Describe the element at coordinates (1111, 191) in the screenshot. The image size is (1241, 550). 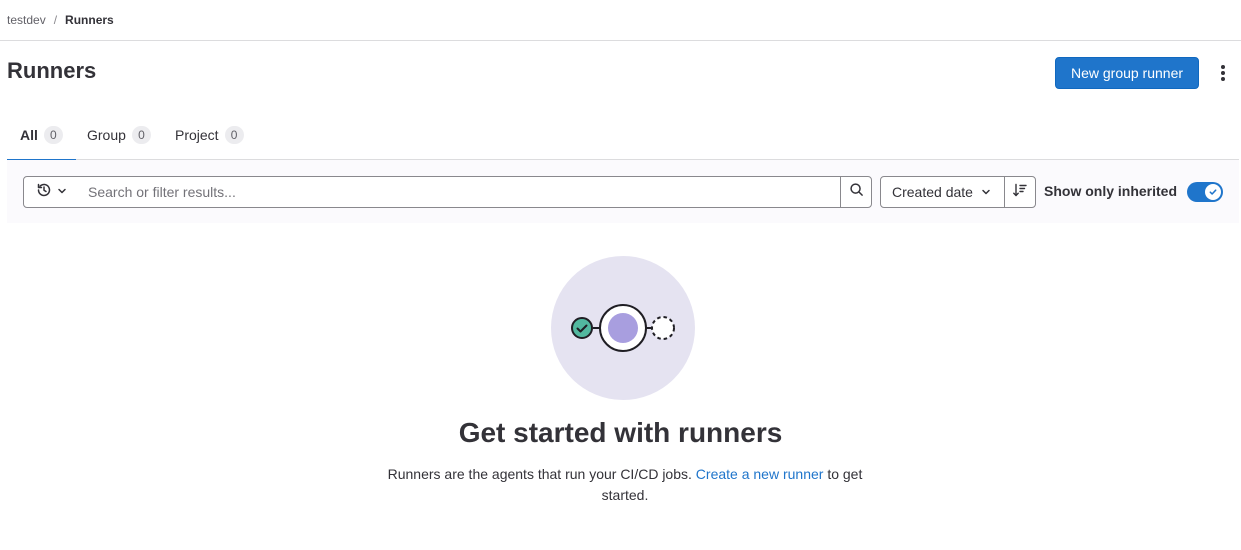
I see `show-only-inherited-label: Show only inherited` at that location.